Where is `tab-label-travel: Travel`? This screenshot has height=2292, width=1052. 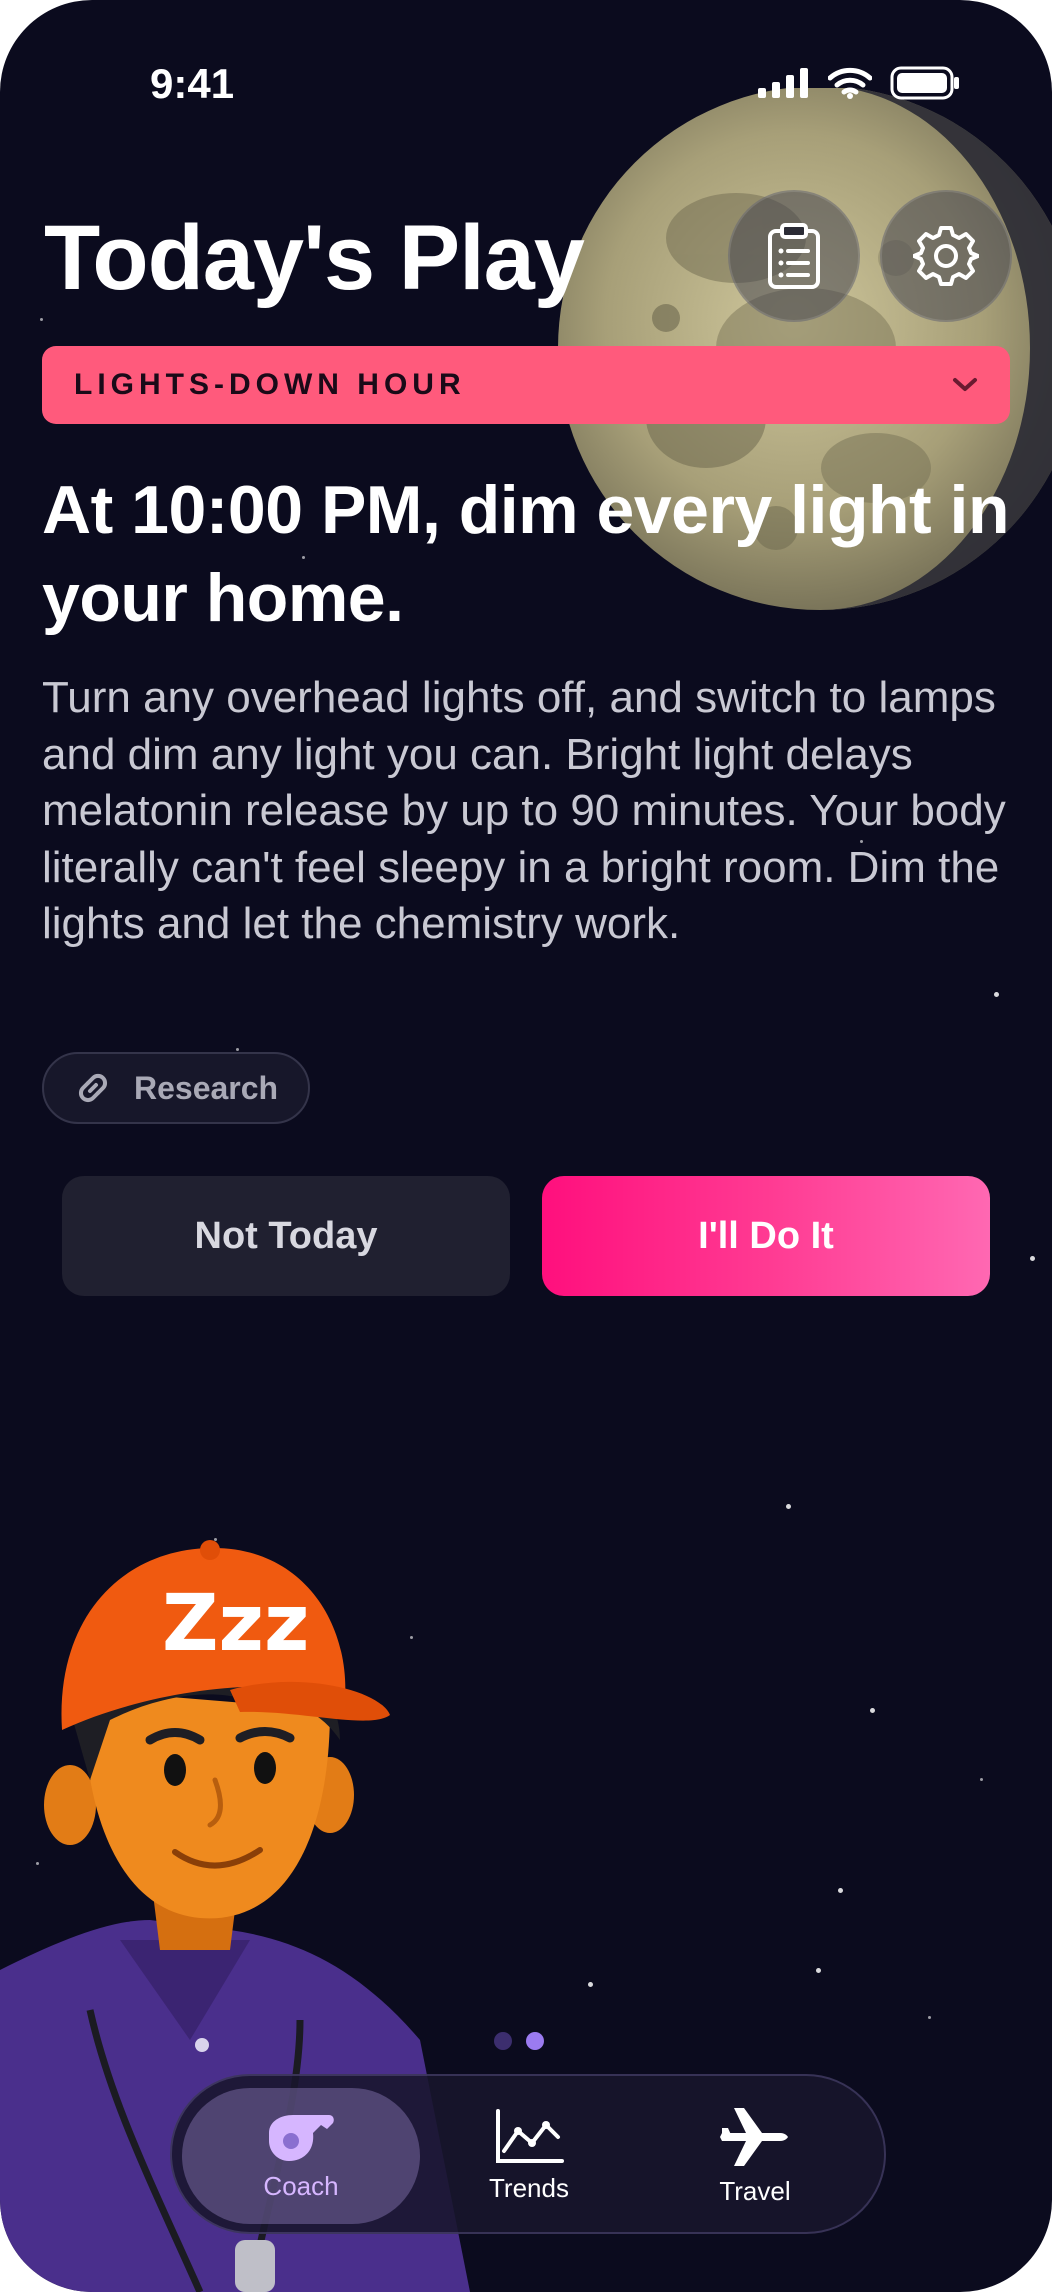 tab-label-travel: Travel is located at coordinates (755, 2190).